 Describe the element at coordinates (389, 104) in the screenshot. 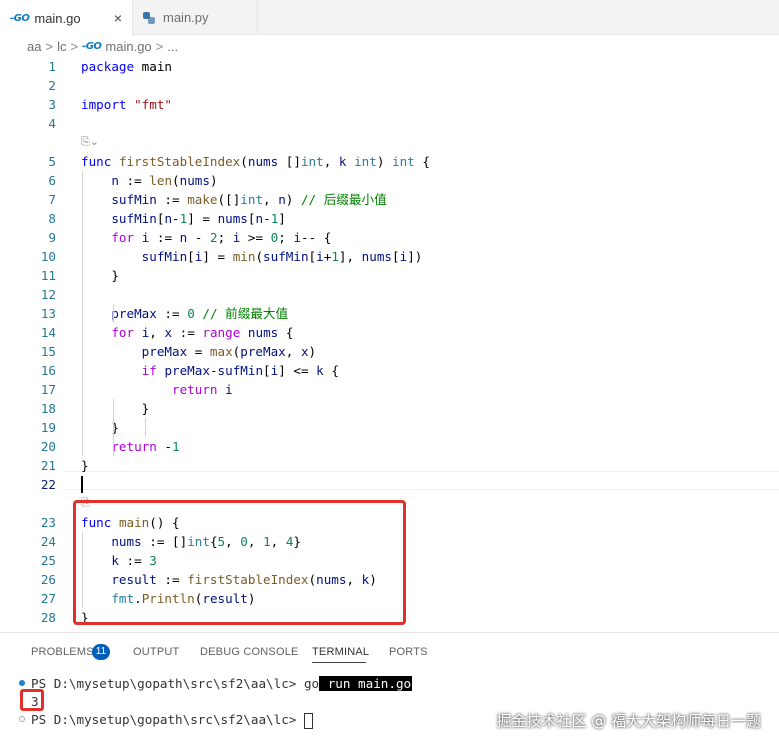

I see `code-line: 3 import "fmt"` at that location.